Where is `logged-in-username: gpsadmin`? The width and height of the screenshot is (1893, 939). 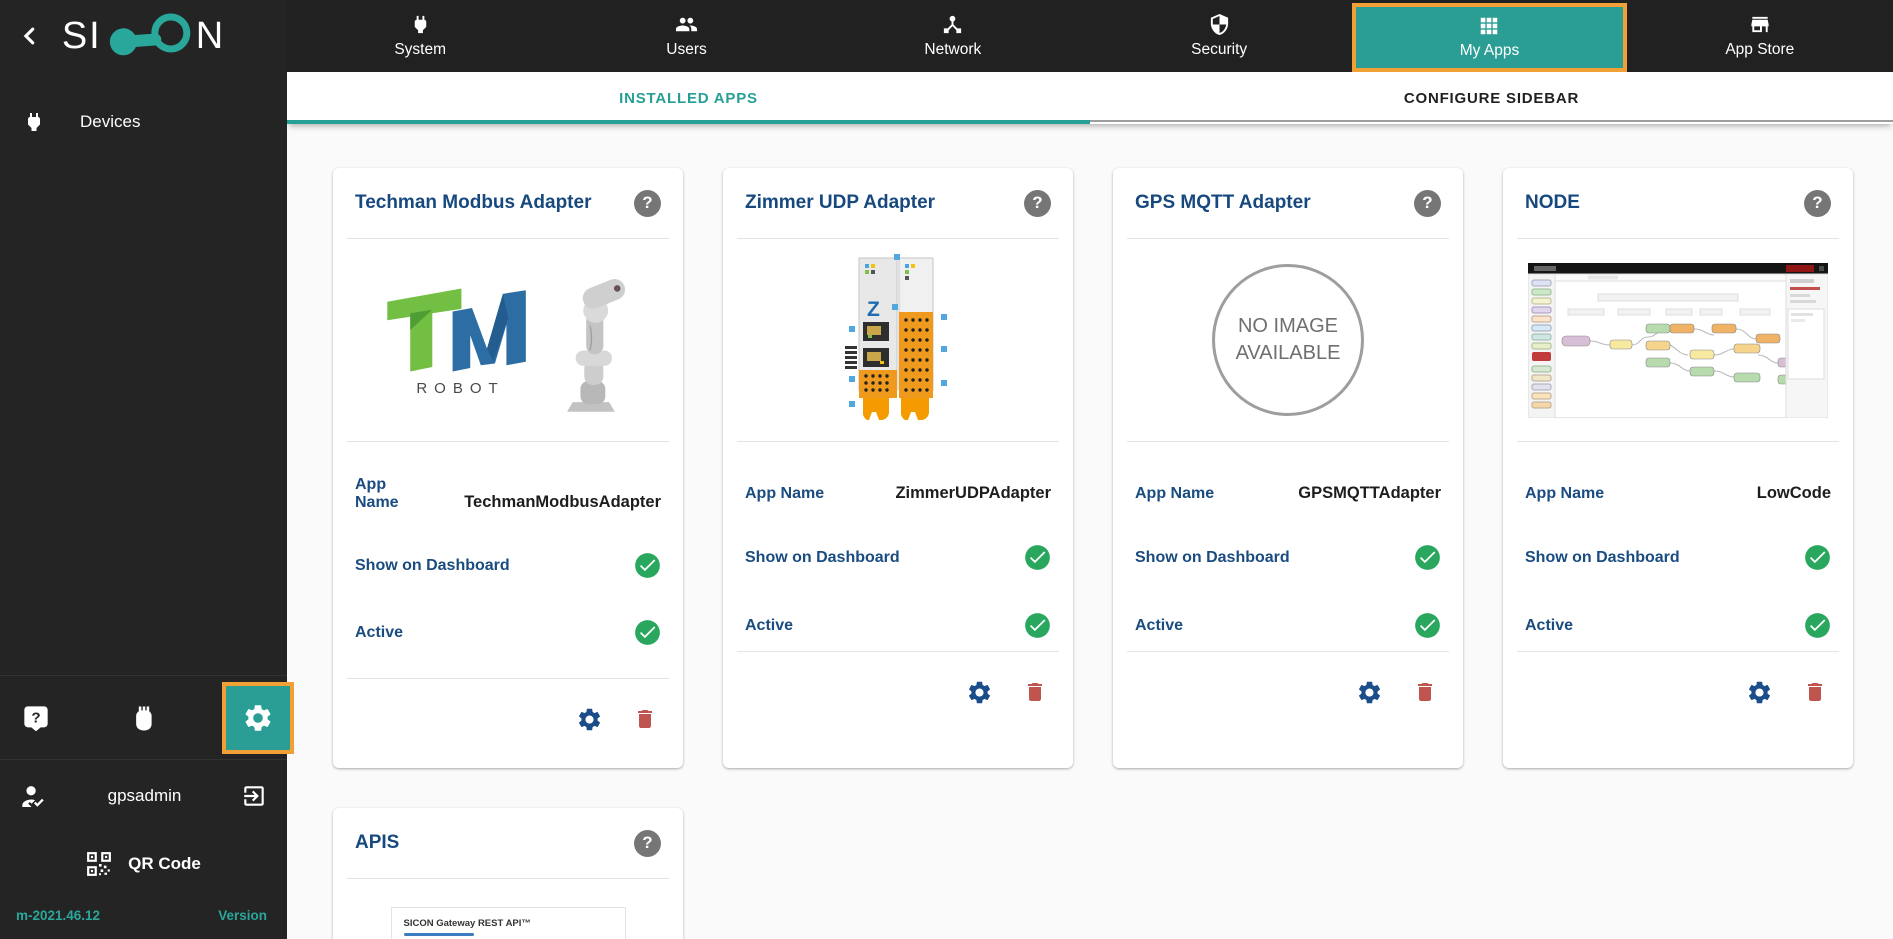
logged-in-username: gpsadmin is located at coordinates (144, 795).